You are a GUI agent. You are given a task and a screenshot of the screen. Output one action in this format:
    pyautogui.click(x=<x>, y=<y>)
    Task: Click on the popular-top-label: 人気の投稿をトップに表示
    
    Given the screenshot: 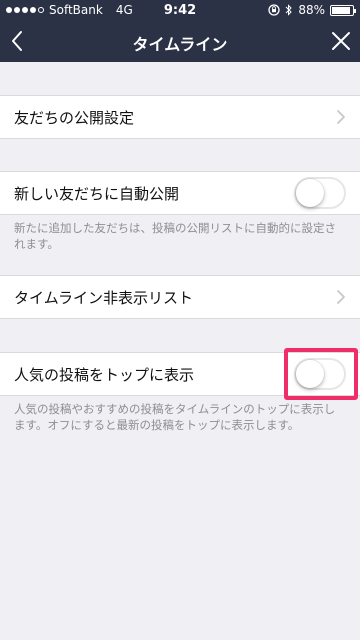 What is the action you would take?
    pyautogui.click(x=104, y=375)
    